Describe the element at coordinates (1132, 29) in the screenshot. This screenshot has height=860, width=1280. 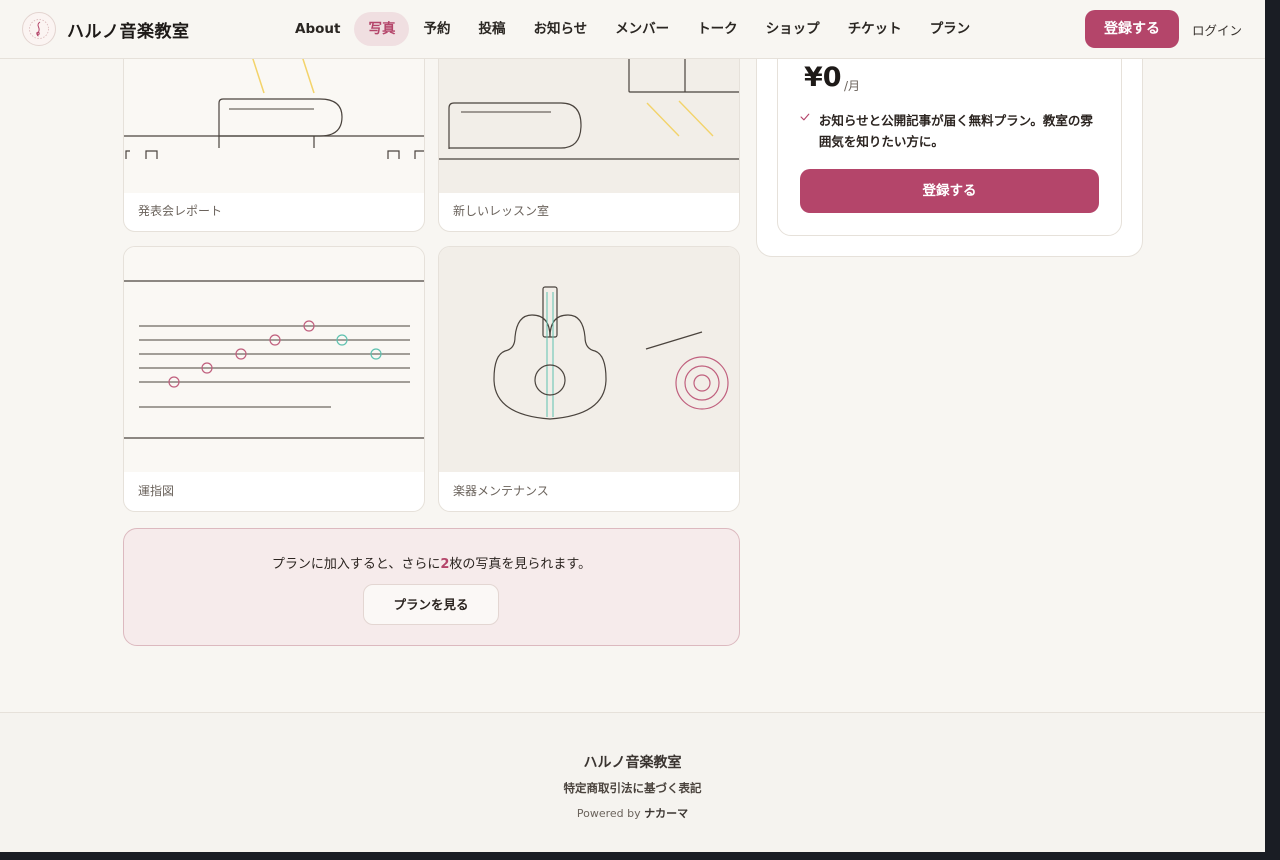
I see `register-button: 登録する` at that location.